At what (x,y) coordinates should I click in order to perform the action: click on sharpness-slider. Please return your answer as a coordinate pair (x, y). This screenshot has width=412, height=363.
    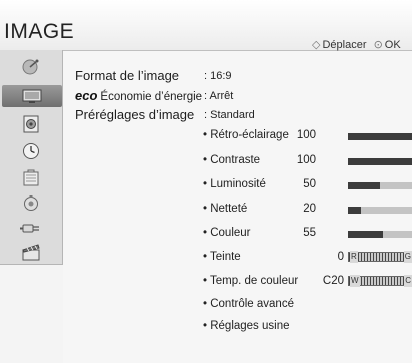
    Looking at the image, I should click on (380, 210).